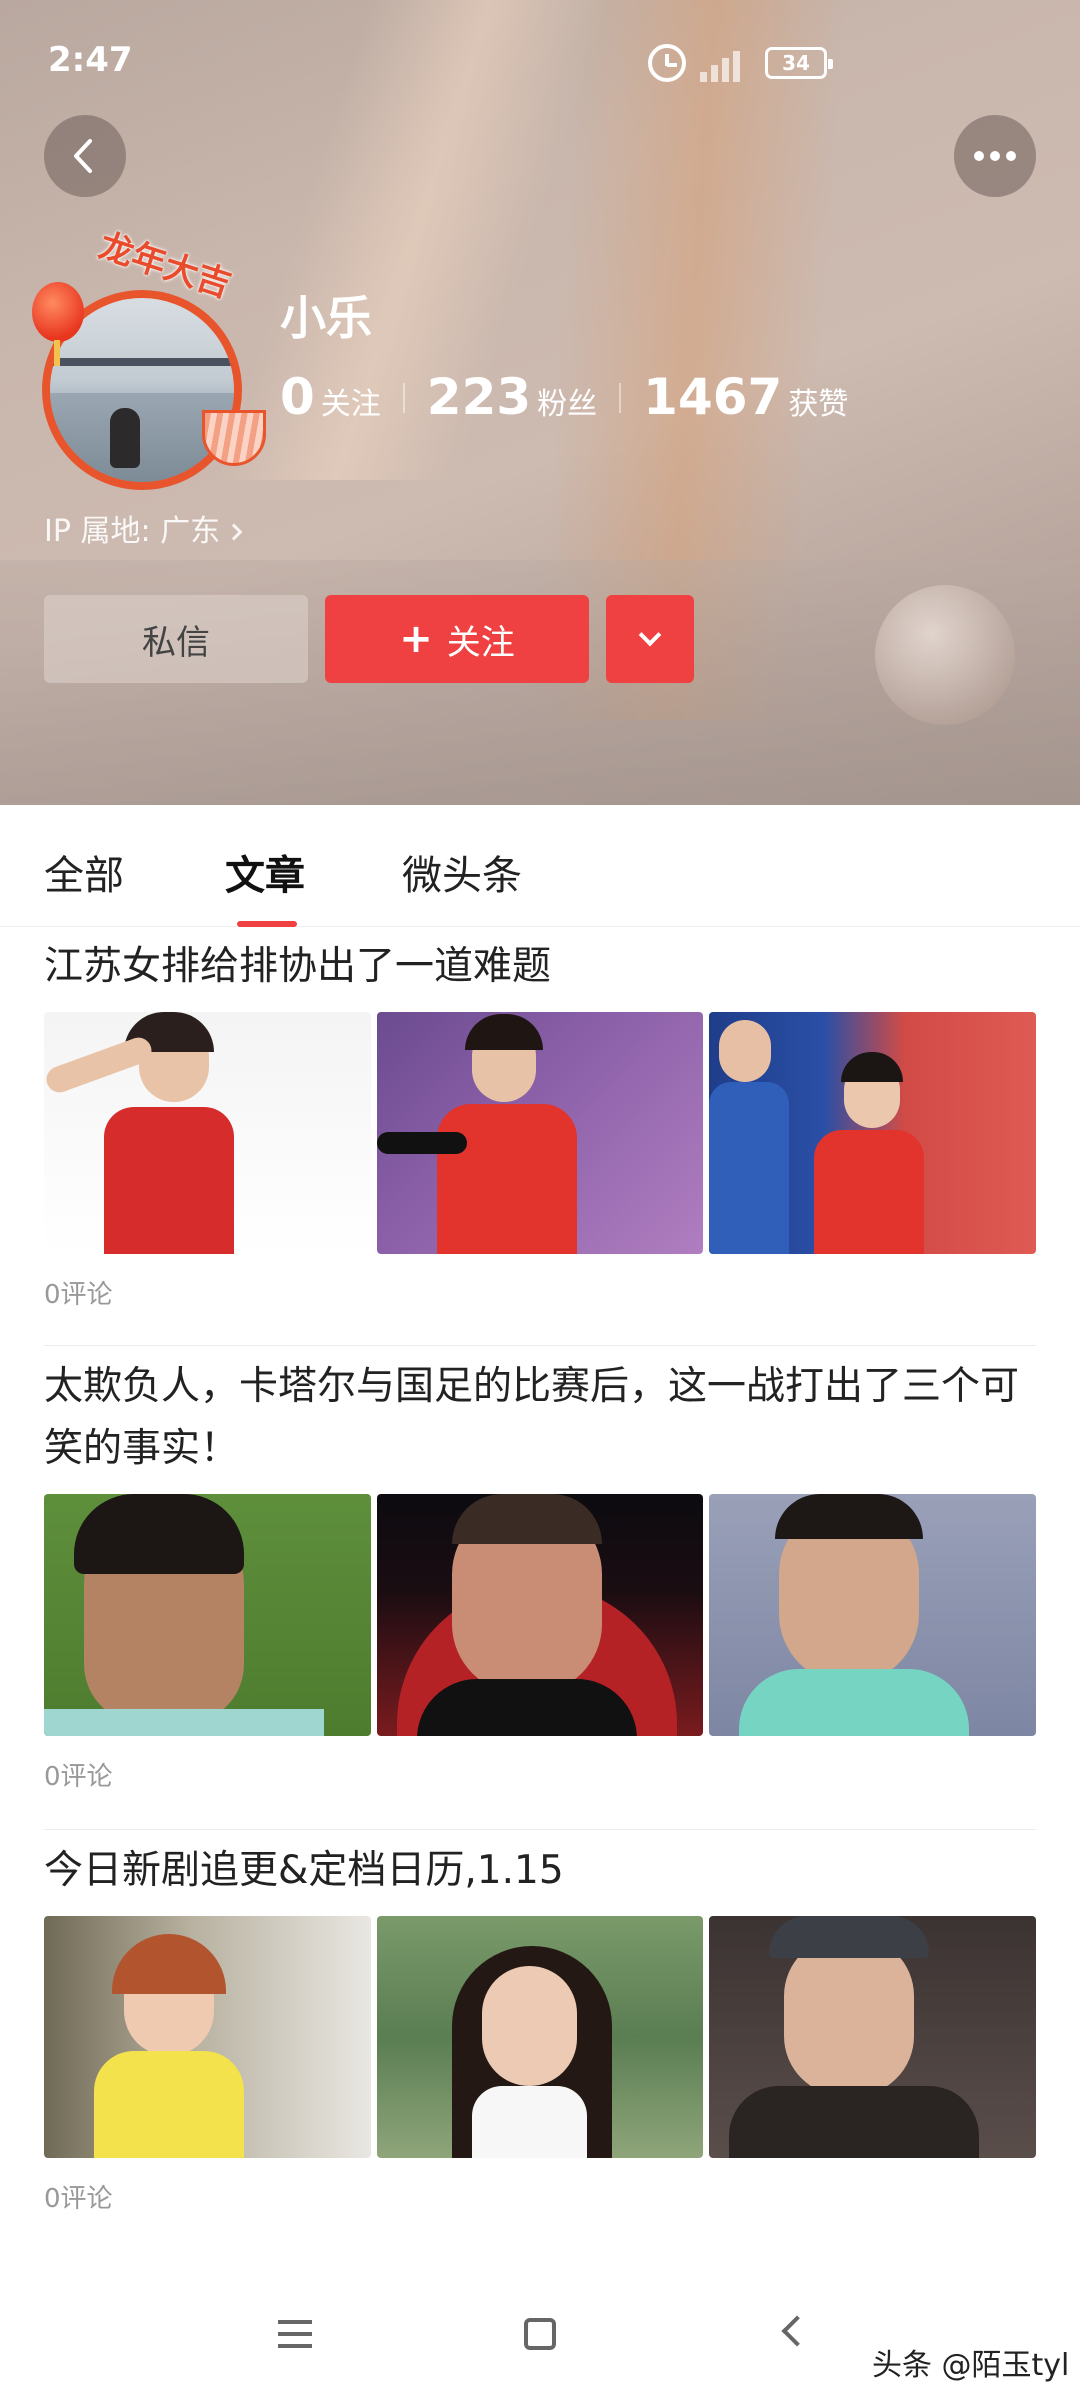 Image resolution: width=1080 pixels, height=2400 pixels. What do you see at coordinates (297, 397) in the screenshot?
I see `following-count: 0` at bounding box center [297, 397].